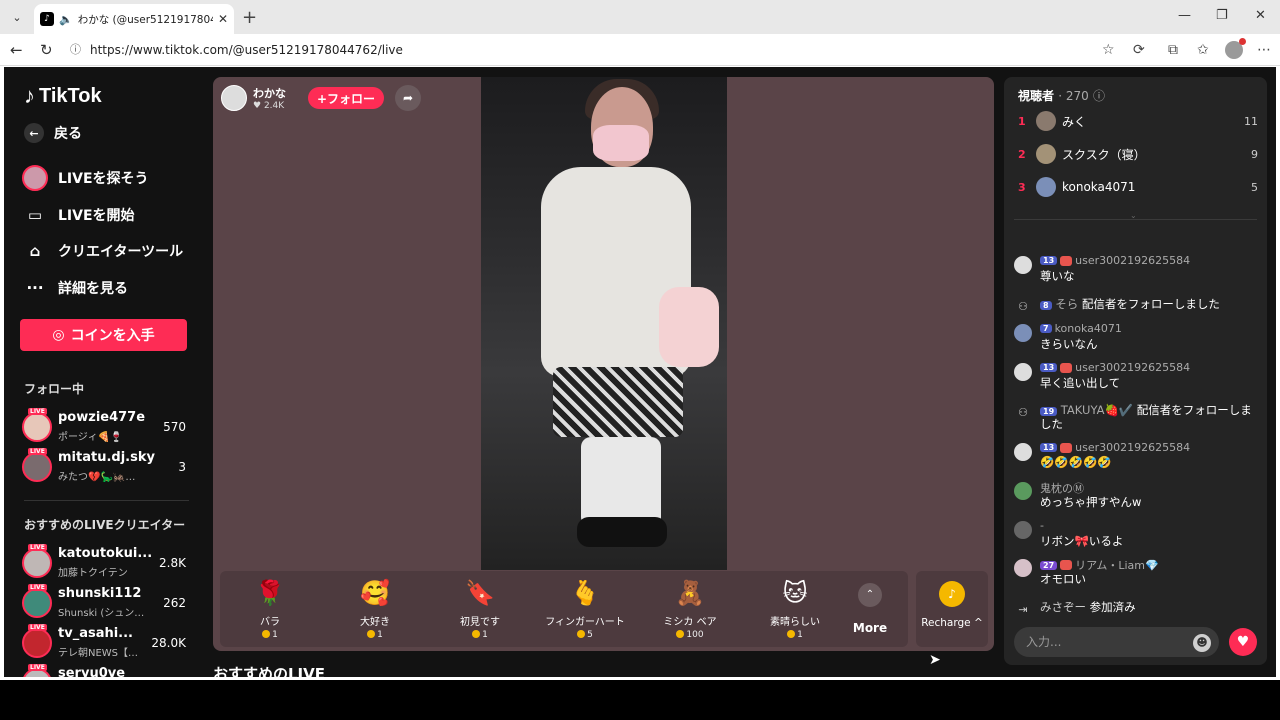 Image resolution: width=1280 pixels, height=720 pixels. Describe the element at coordinates (46, 50) in the screenshot. I see `reload-icon: ↻` at that location.